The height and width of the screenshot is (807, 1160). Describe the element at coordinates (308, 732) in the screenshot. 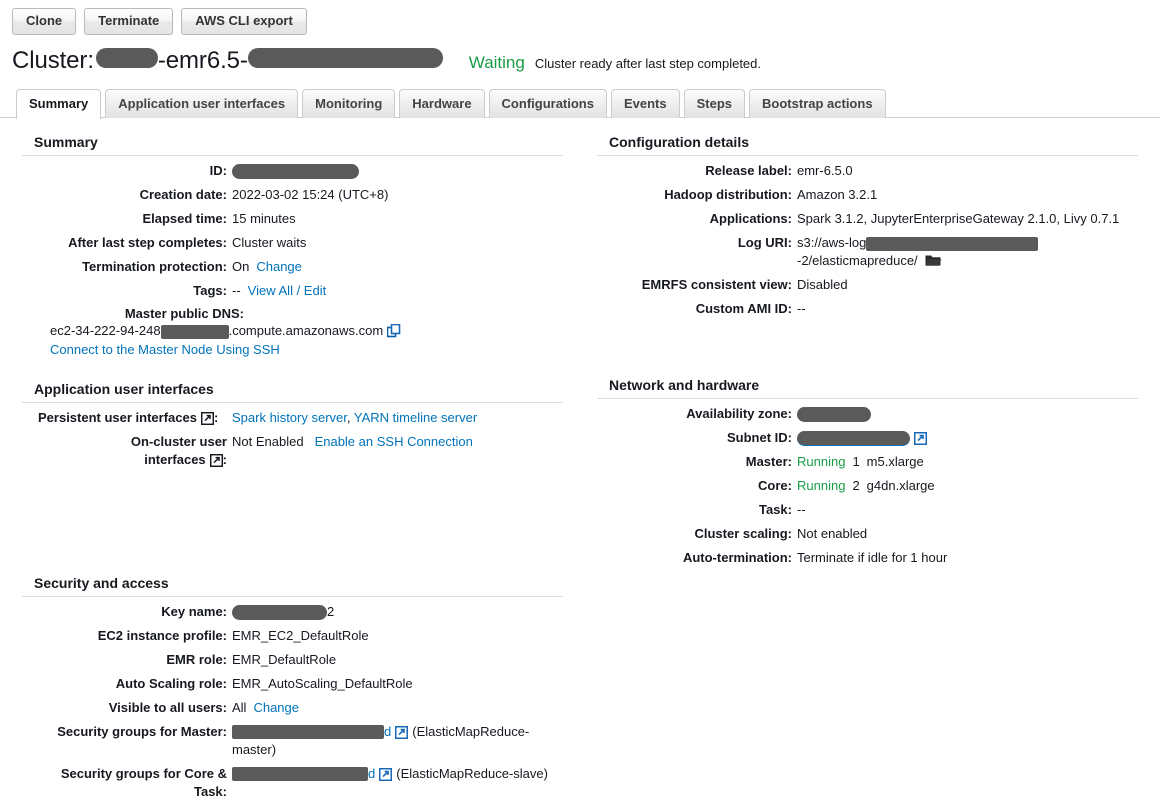

I see `redacted-sg-master` at that location.